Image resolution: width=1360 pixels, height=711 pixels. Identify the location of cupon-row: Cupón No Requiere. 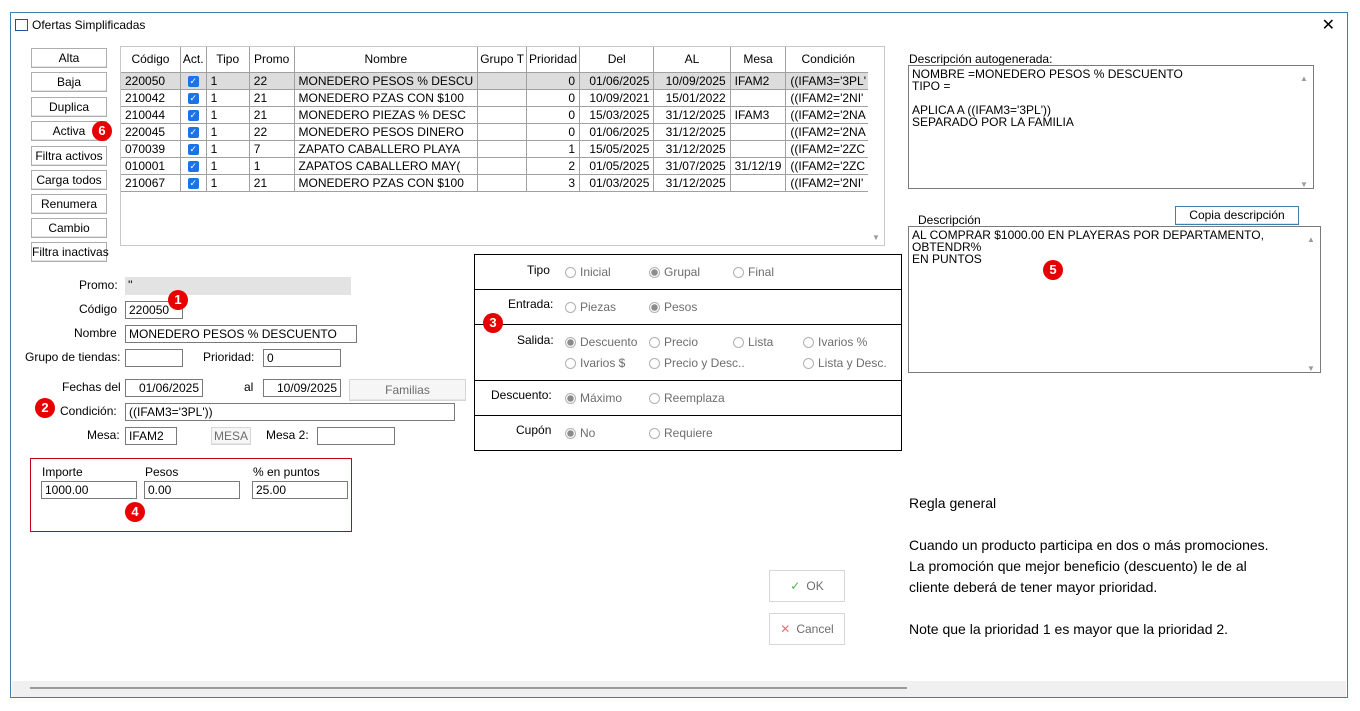
(688, 433).